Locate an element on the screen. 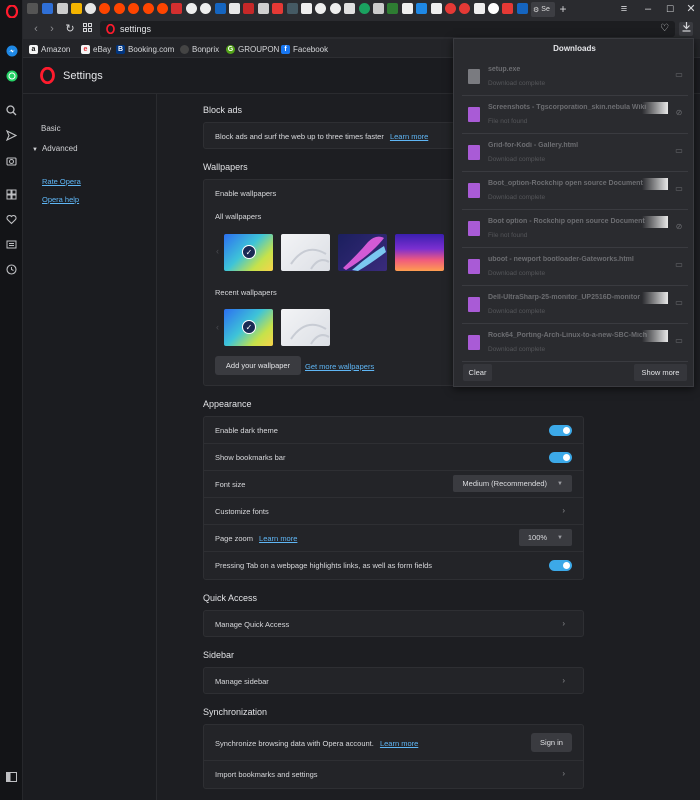 The width and height of the screenshot is (700, 800). block-ads-learn-more: Learn more is located at coordinates (409, 136).